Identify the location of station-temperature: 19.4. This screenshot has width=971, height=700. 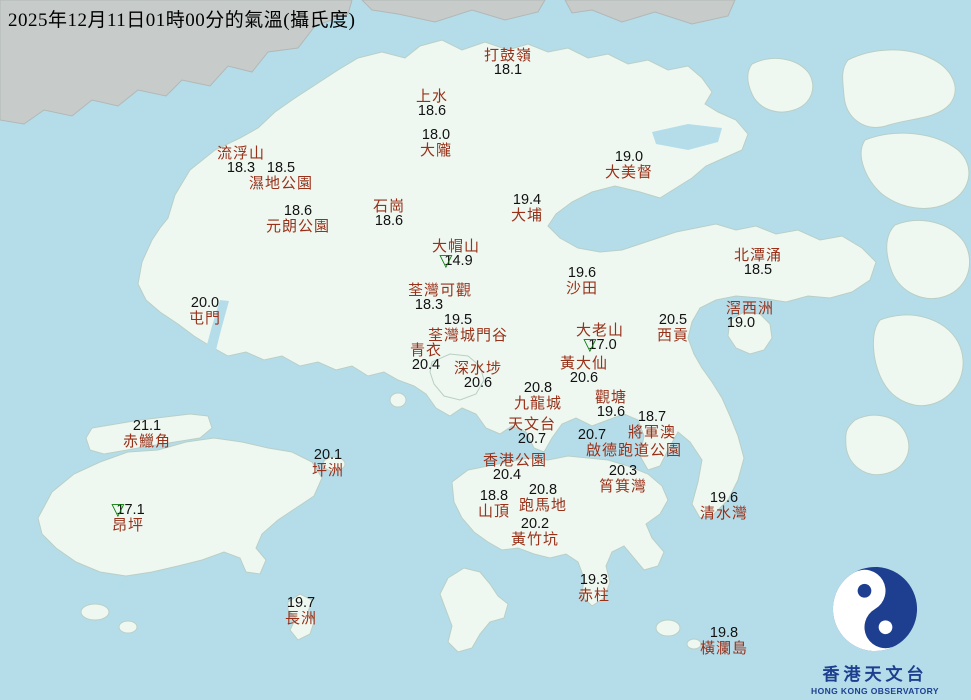
(527, 200).